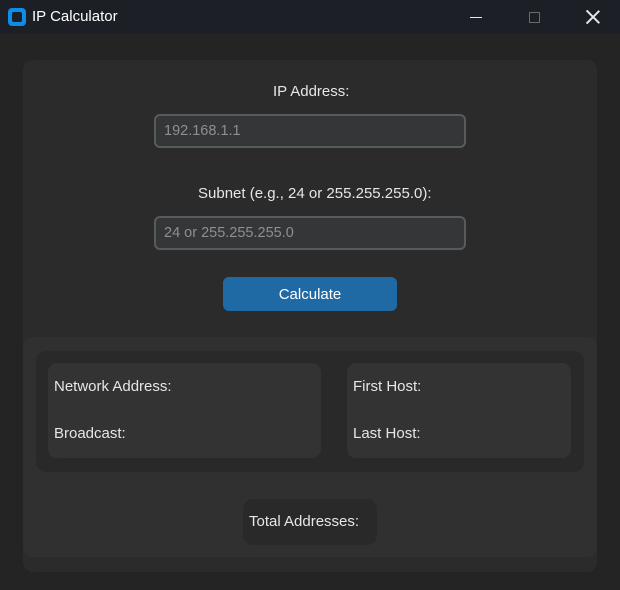 This screenshot has width=620, height=590. What do you see at coordinates (17, 17) in the screenshot?
I see `app-icon` at bounding box center [17, 17].